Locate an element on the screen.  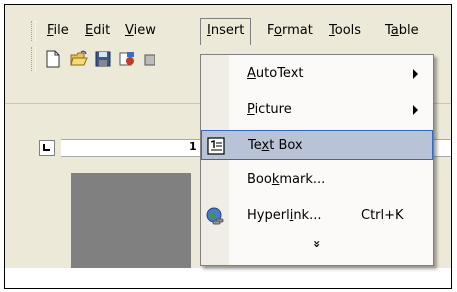
menu-file: File is located at coordinates (58, 31).